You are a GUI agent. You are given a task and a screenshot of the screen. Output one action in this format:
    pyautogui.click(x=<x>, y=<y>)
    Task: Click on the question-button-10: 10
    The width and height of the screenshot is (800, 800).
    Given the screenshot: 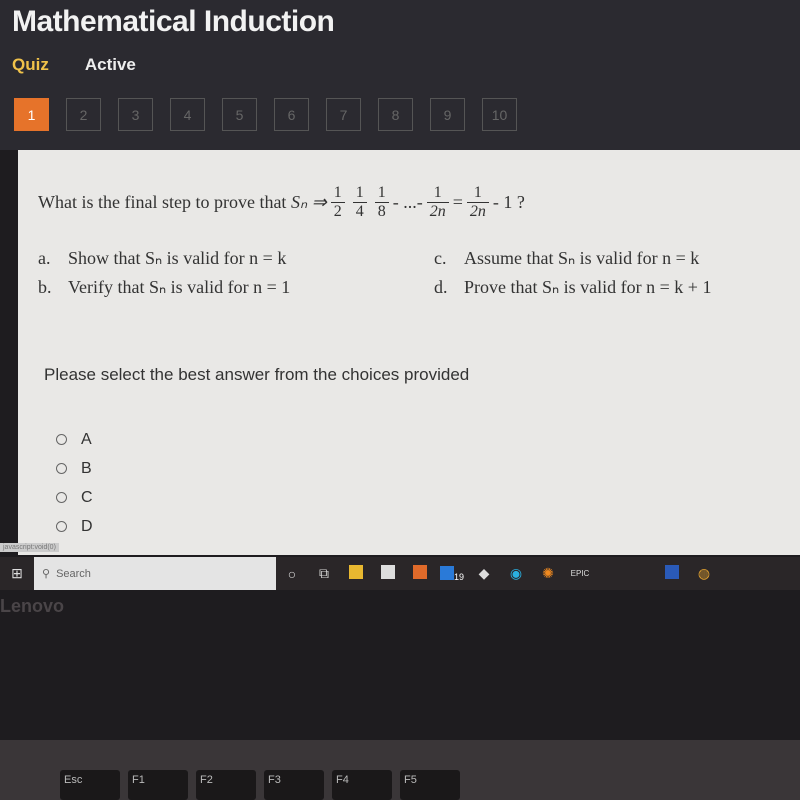 What is the action you would take?
    pyautogui.click(x=499, y=114)
    